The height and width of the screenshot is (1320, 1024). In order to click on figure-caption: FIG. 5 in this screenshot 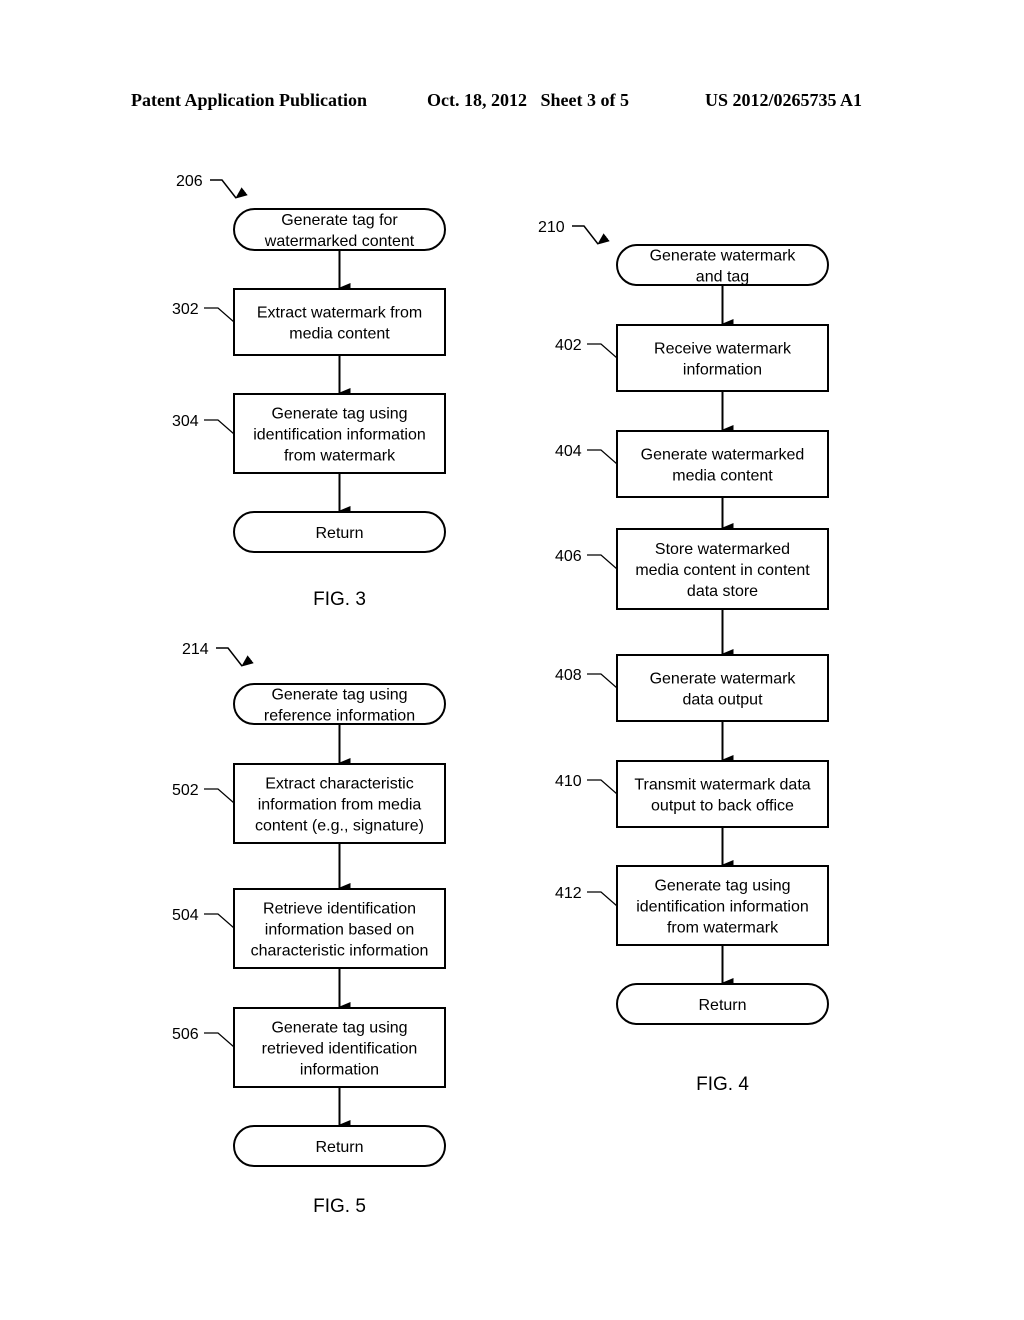, I will do `click(339, 1206)`.